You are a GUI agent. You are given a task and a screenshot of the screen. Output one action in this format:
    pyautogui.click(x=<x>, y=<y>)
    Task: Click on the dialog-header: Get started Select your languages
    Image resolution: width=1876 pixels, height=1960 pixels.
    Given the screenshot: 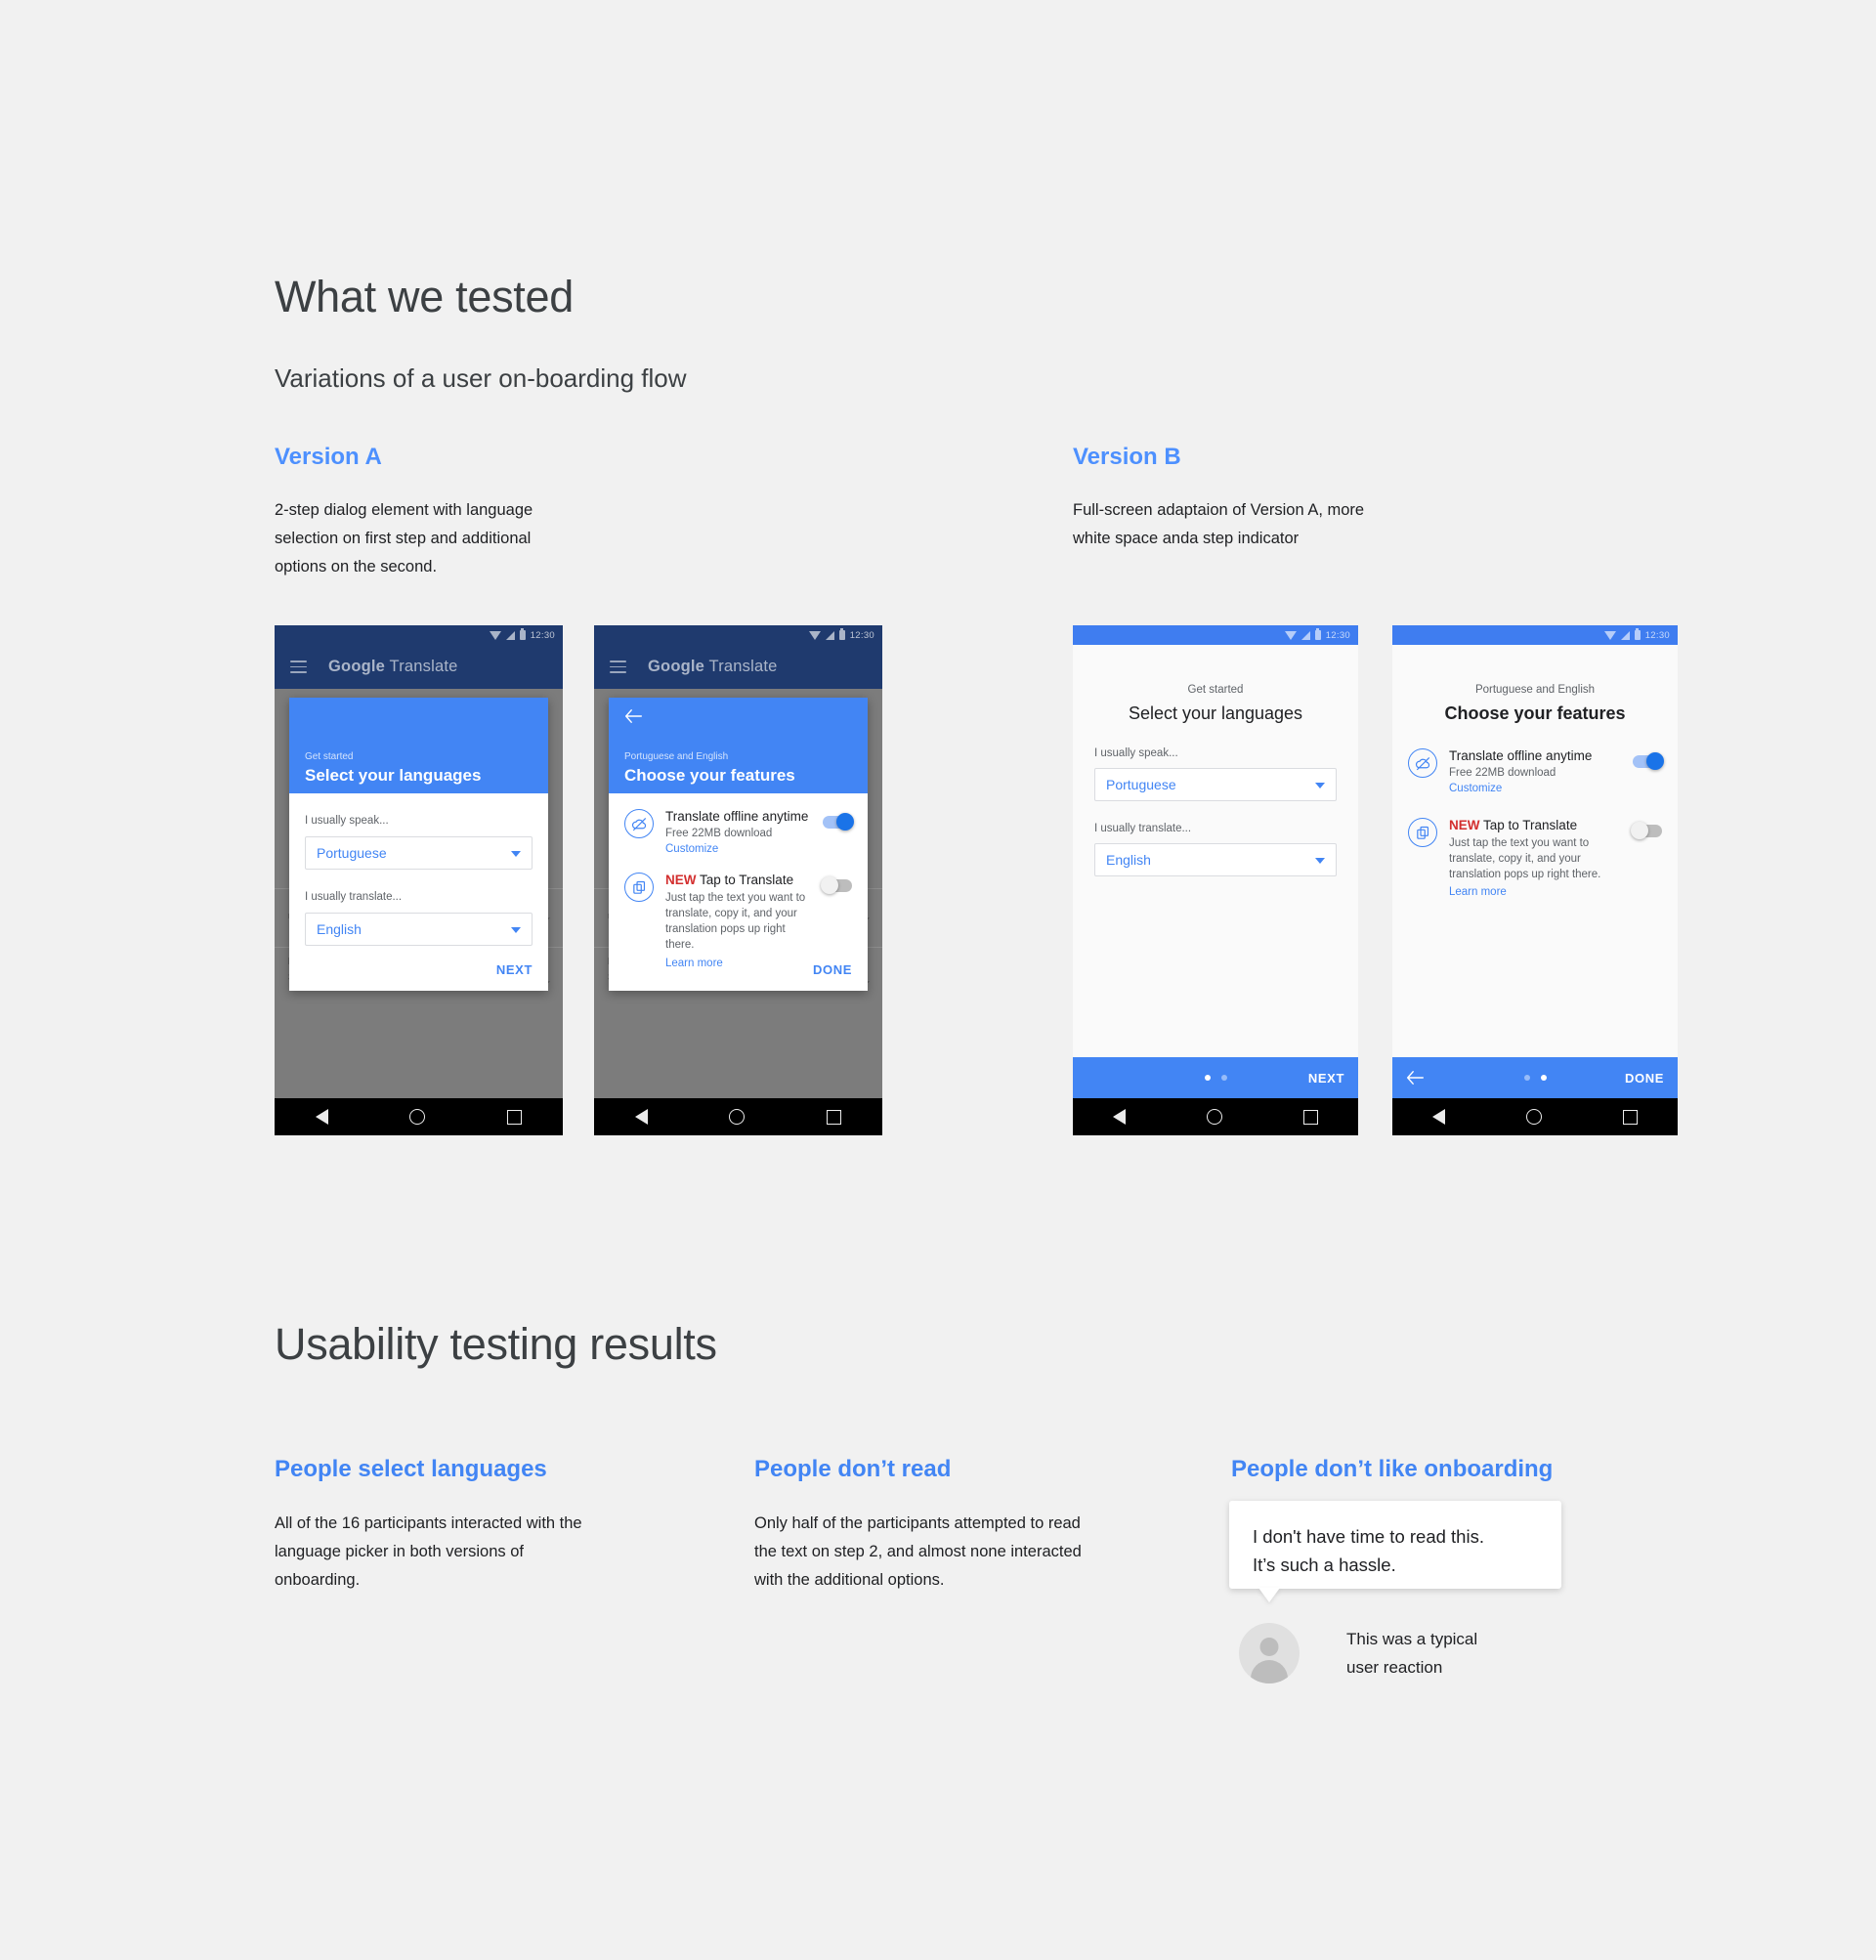 What is the action you would take?
    pyautogui.click(x=418, y=745)
    